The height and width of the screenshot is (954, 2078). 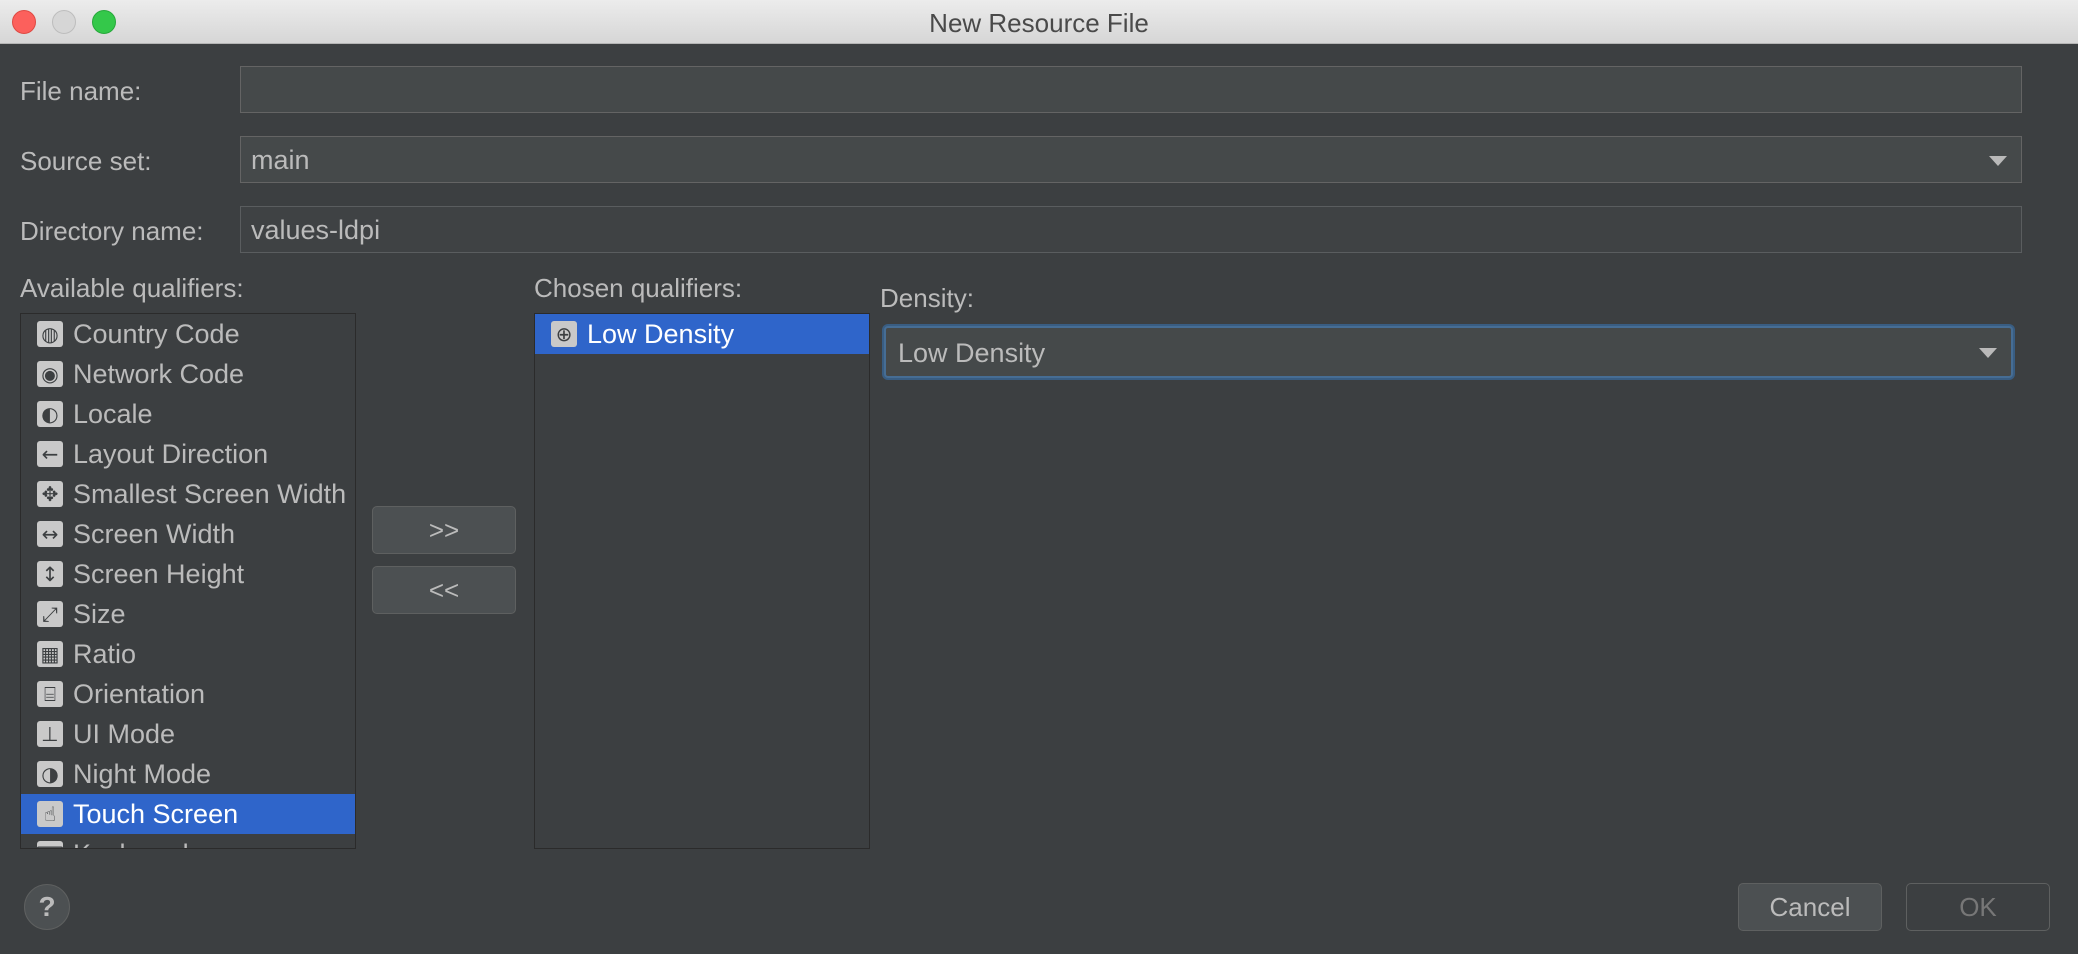 What do you see at coordinates (210, 493) in the screenshot?
I see `list-item-label: Smallest Screen Width` at bounding box center [210, 493].